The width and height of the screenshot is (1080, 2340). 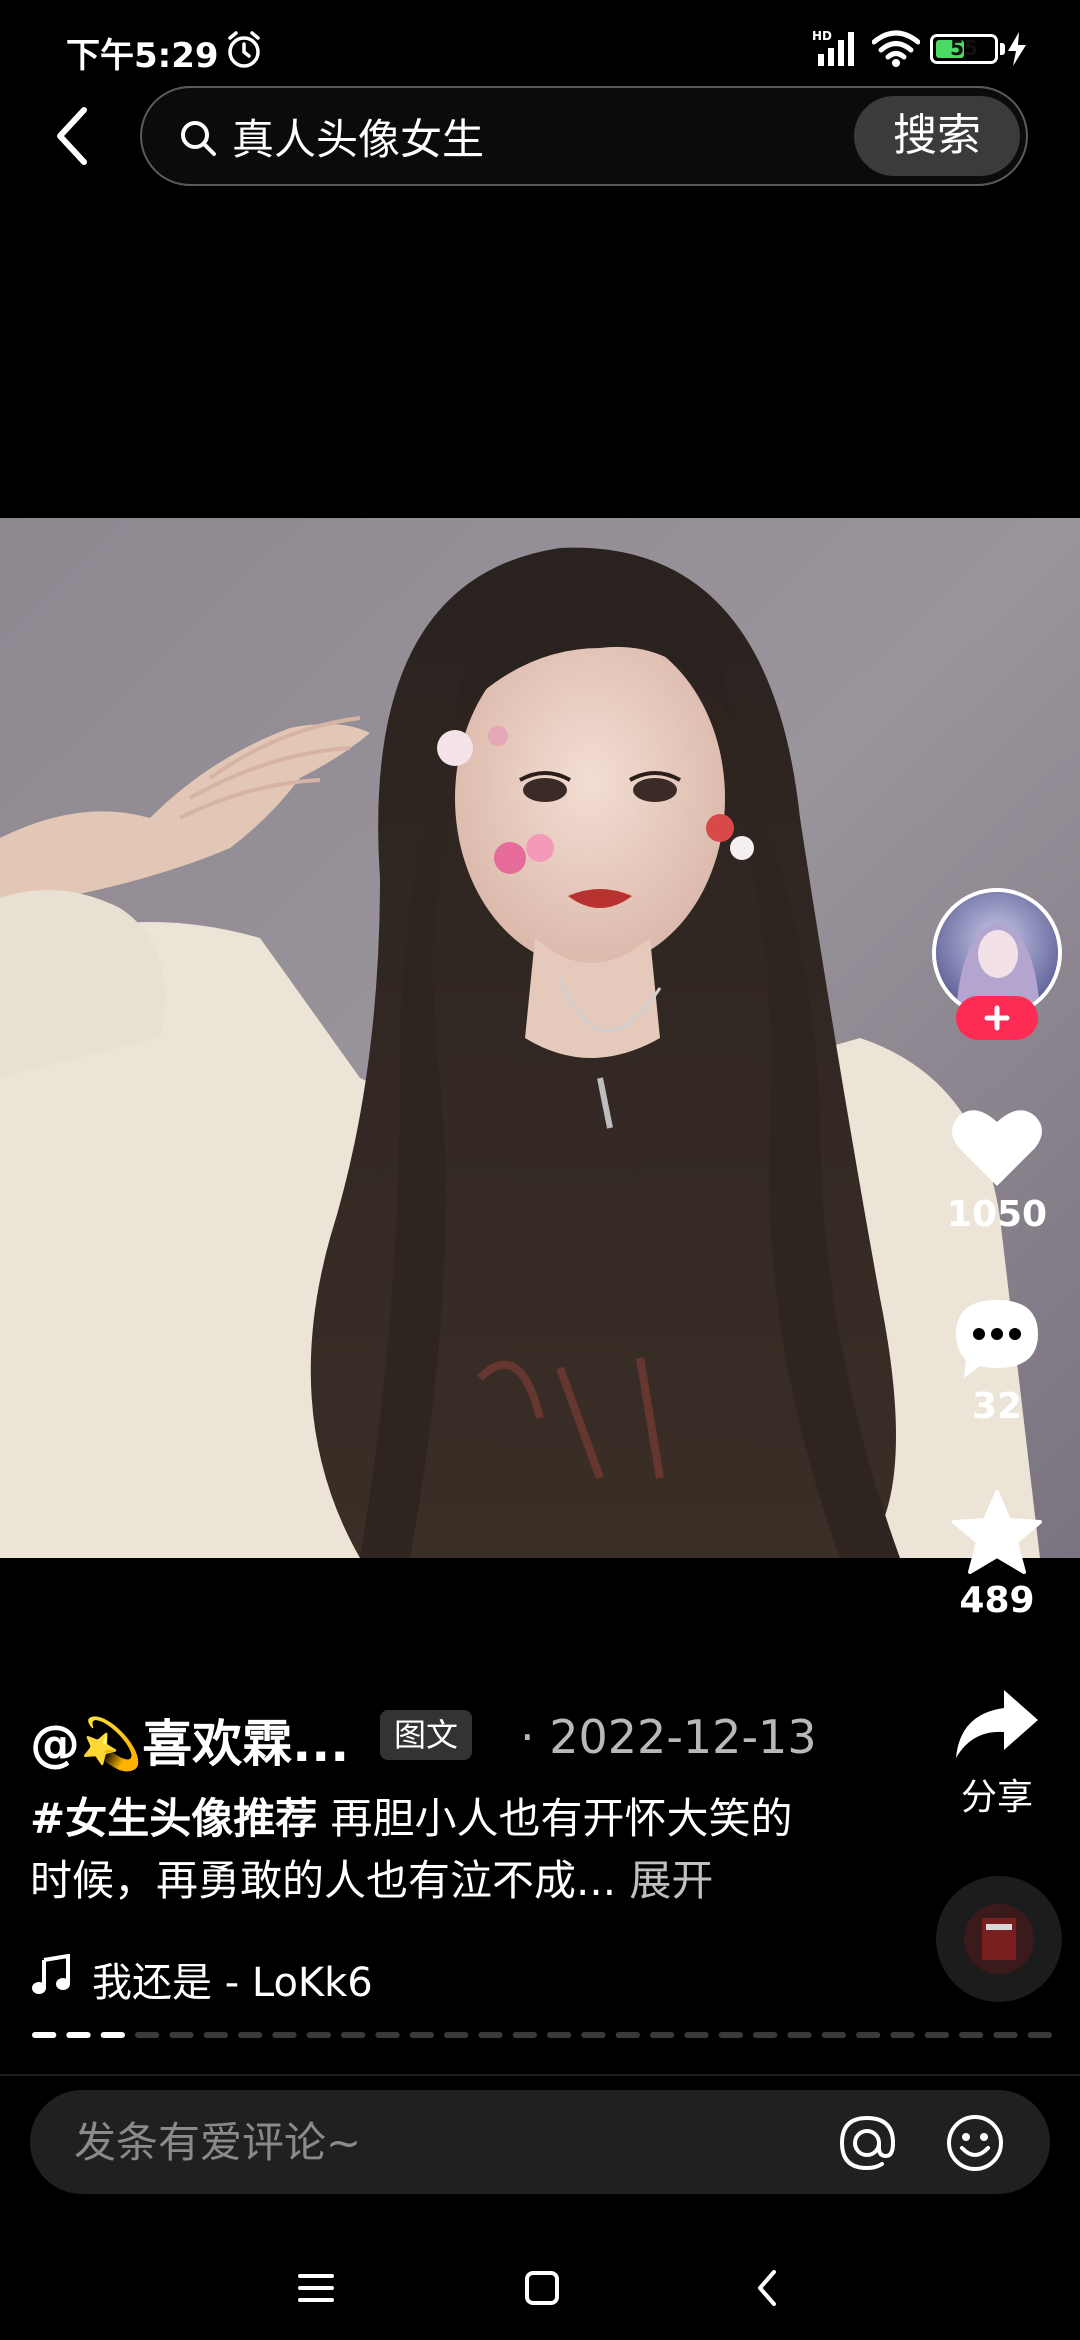 I want to click on charging-bolt-icon, so click(x=1017, y=49).